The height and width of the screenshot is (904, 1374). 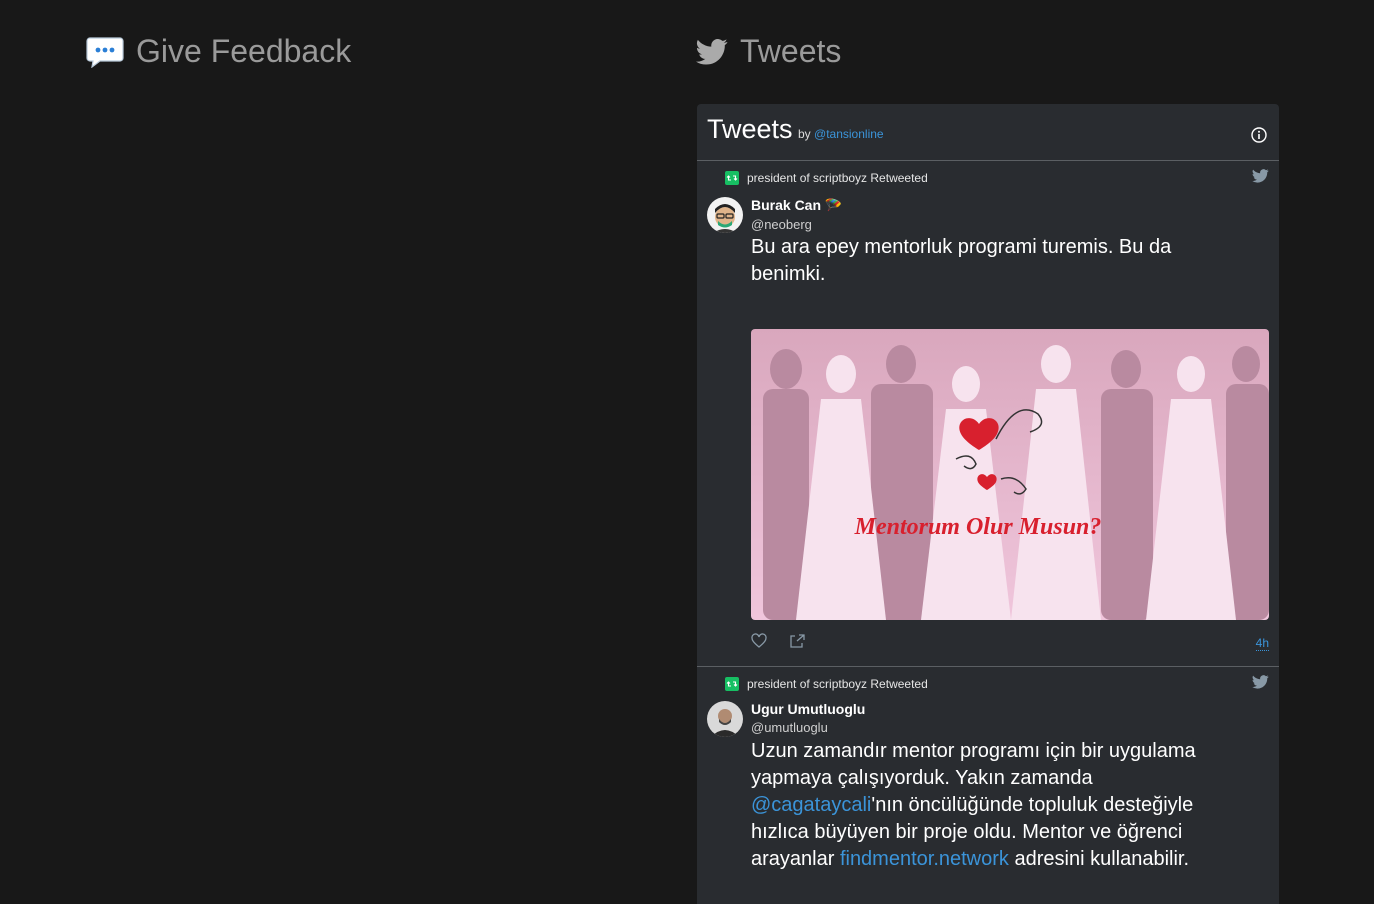 I want to click on timeline-title: Tweets, so click(x=750, y=129).